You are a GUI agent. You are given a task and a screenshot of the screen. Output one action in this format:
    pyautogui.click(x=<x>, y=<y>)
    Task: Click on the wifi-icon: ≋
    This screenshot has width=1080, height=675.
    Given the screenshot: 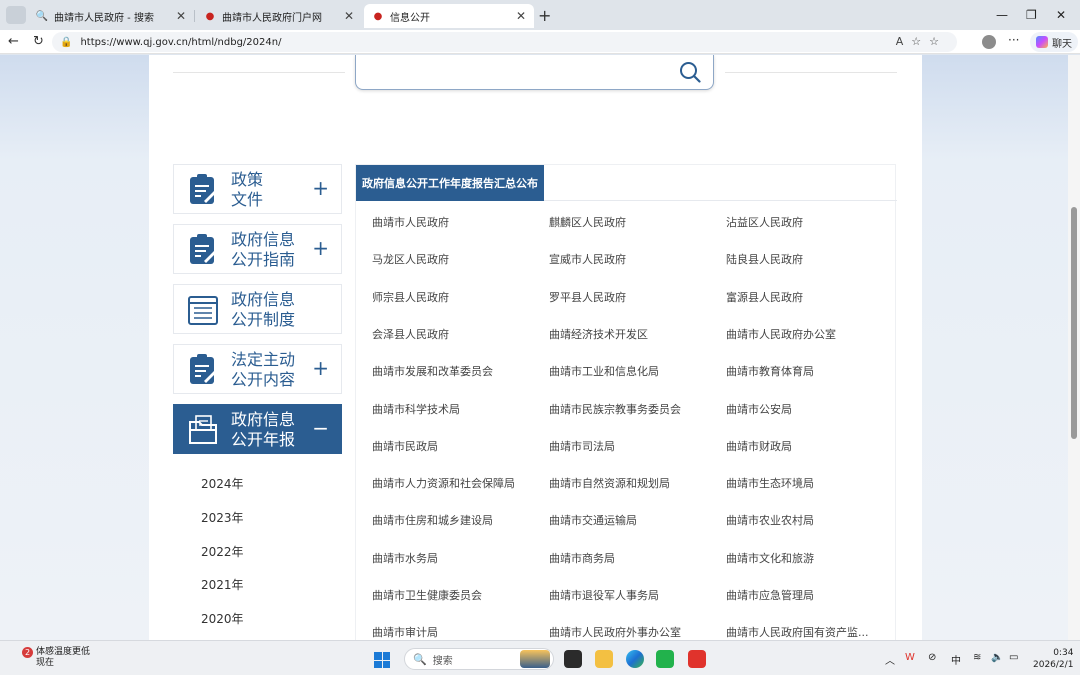 What is the action you would take?
    pyautogui.click(x=977, y=657)
    